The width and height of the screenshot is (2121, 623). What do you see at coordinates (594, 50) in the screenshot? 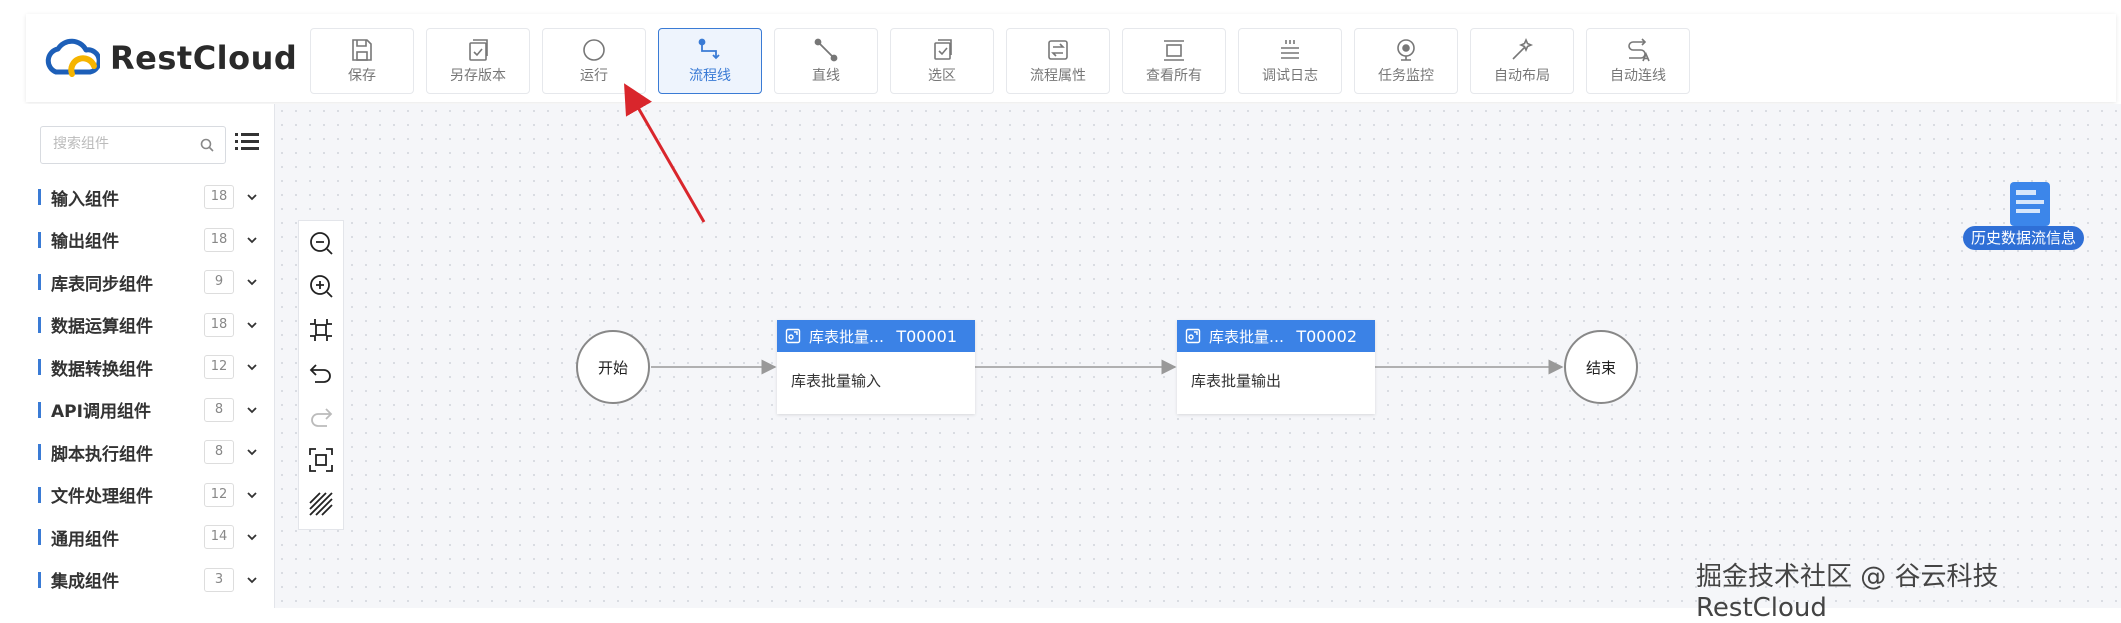
I see `run-icon` at bounding box center [594, 50].